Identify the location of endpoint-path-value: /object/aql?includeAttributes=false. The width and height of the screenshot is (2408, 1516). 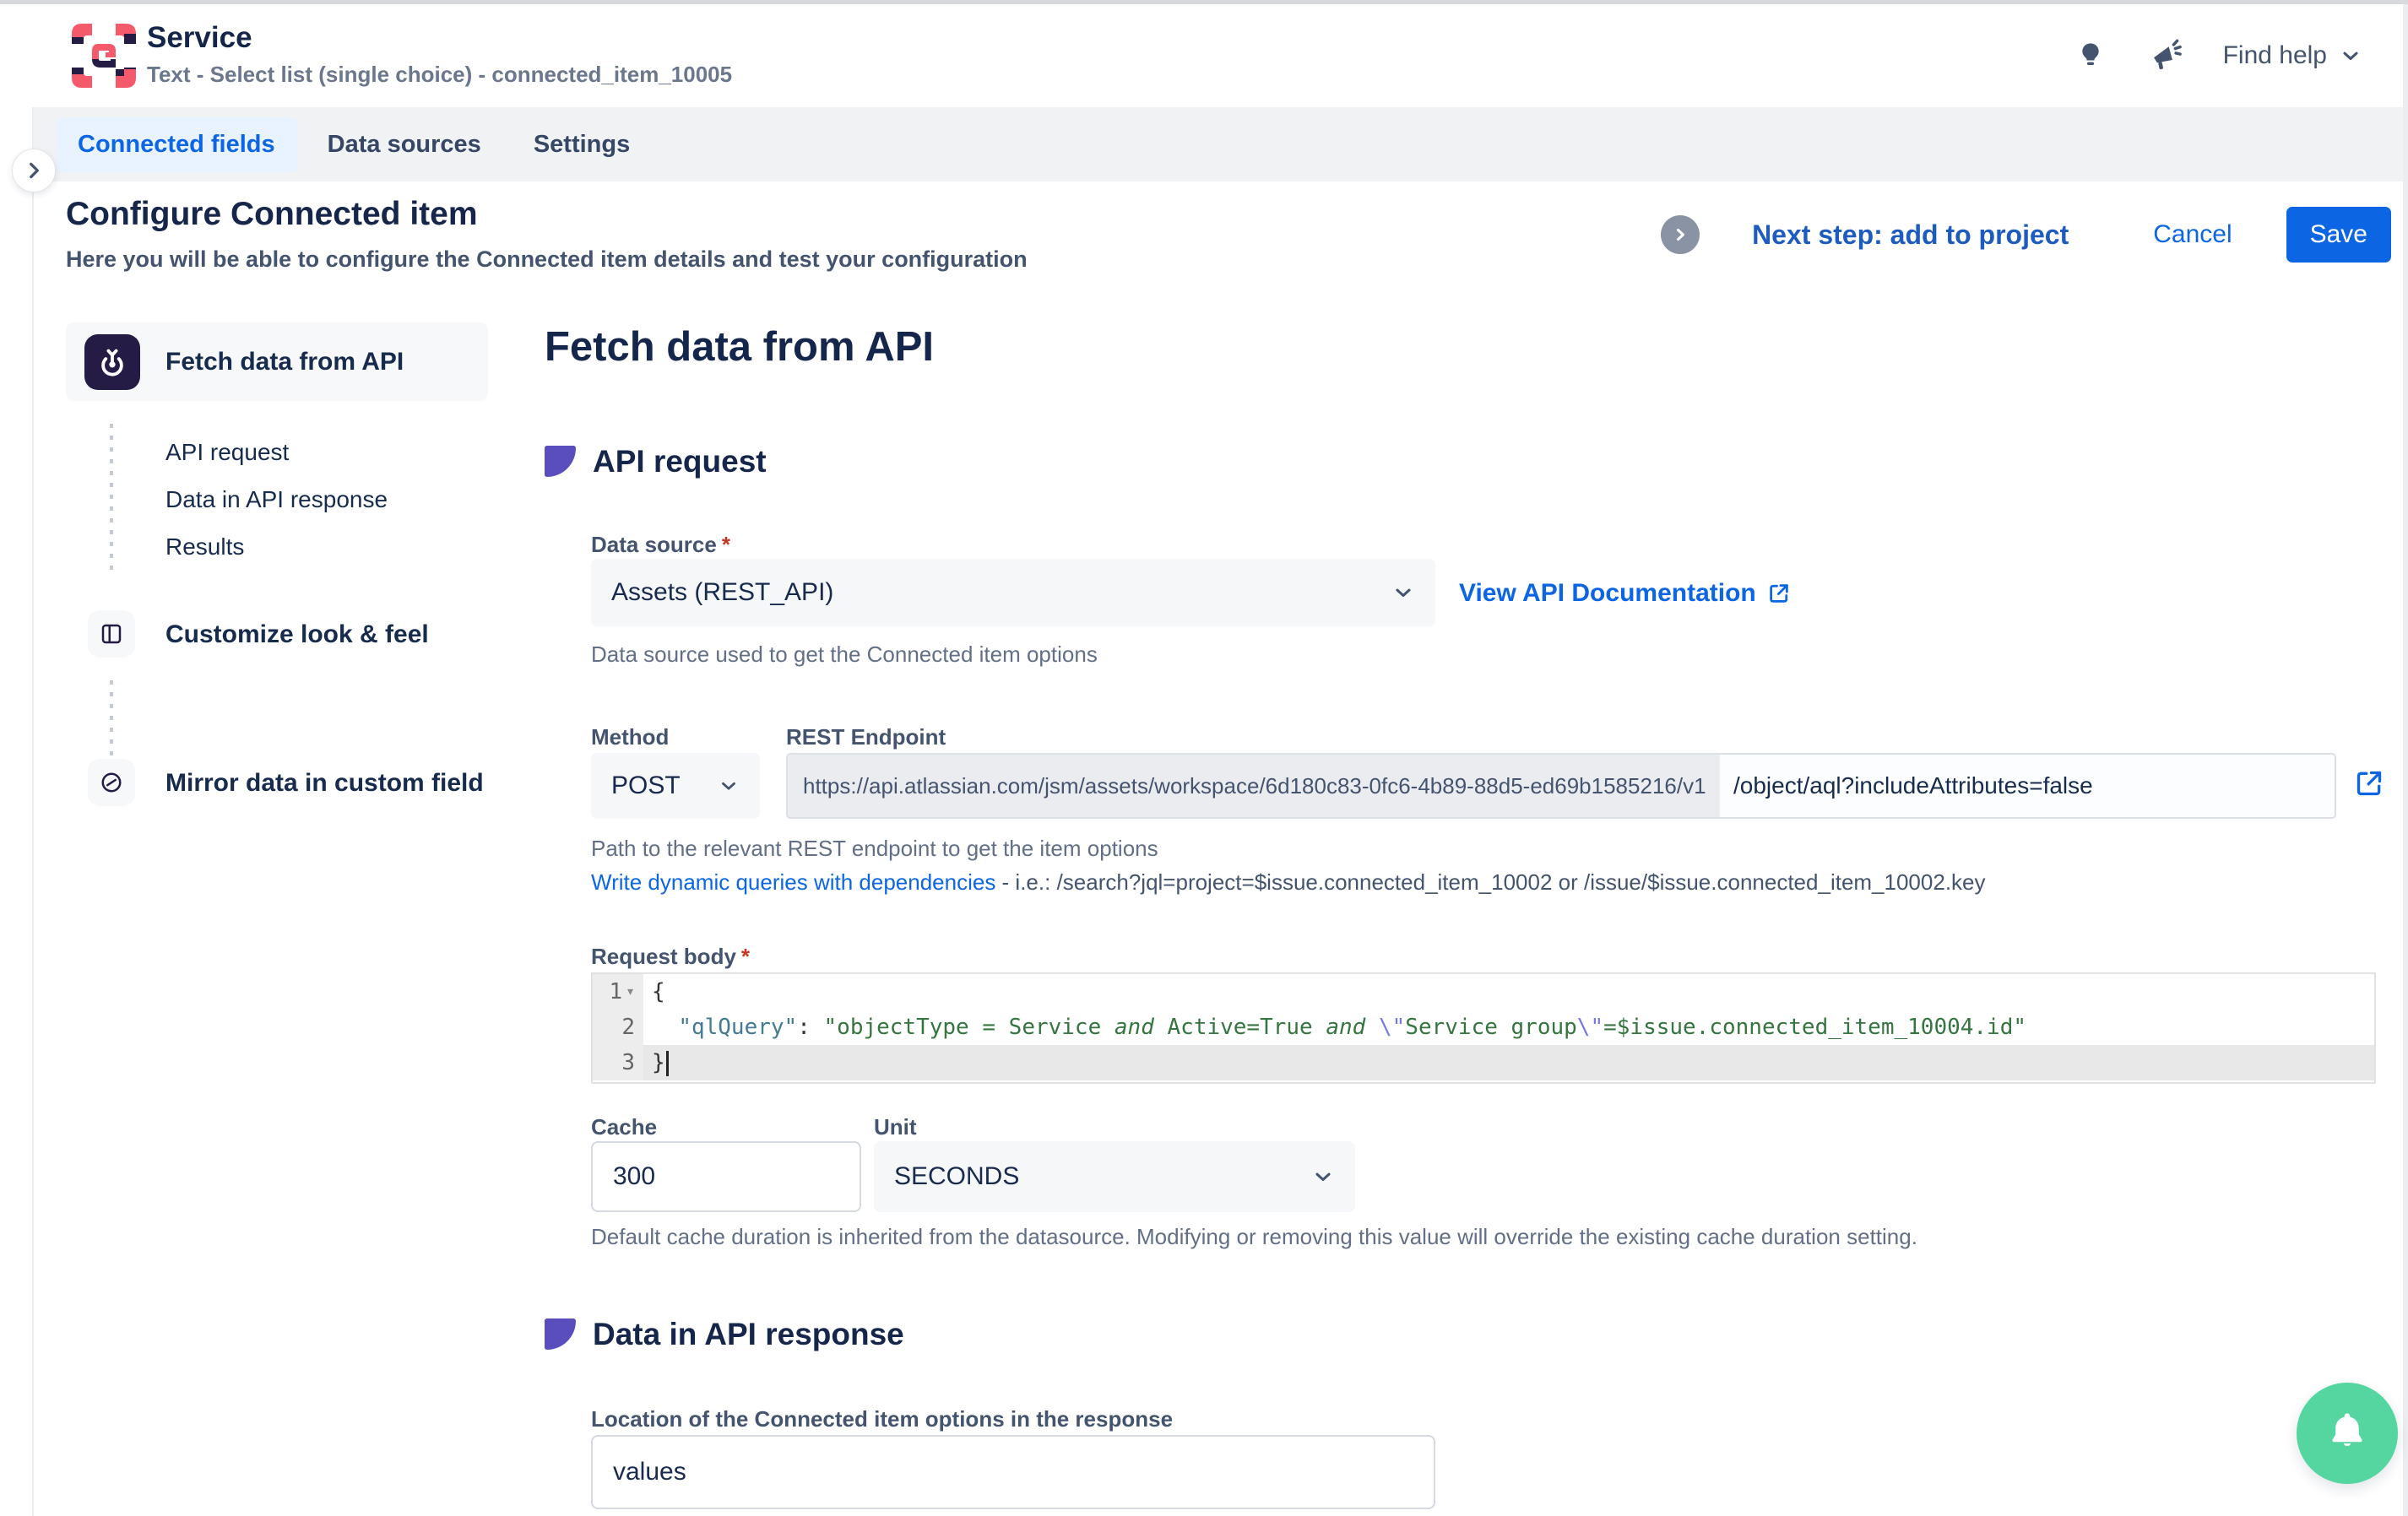
(2027, 786).